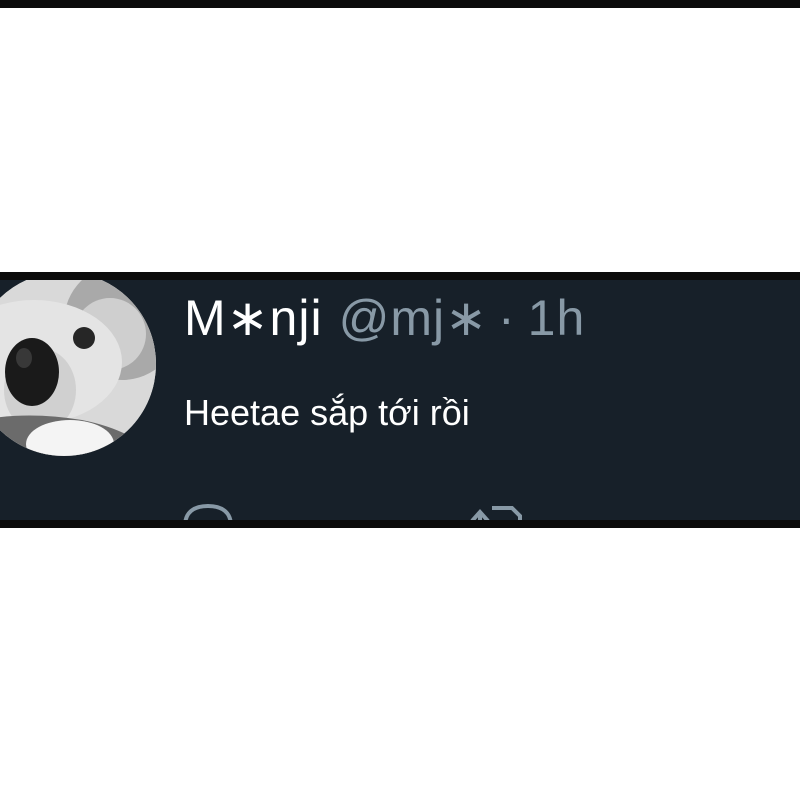 The height and width of the screenshot is (800, 800). What do you see at coordinates (400, 4) in the screenshot?
I see `top-border` at bounding box center [400, 4].